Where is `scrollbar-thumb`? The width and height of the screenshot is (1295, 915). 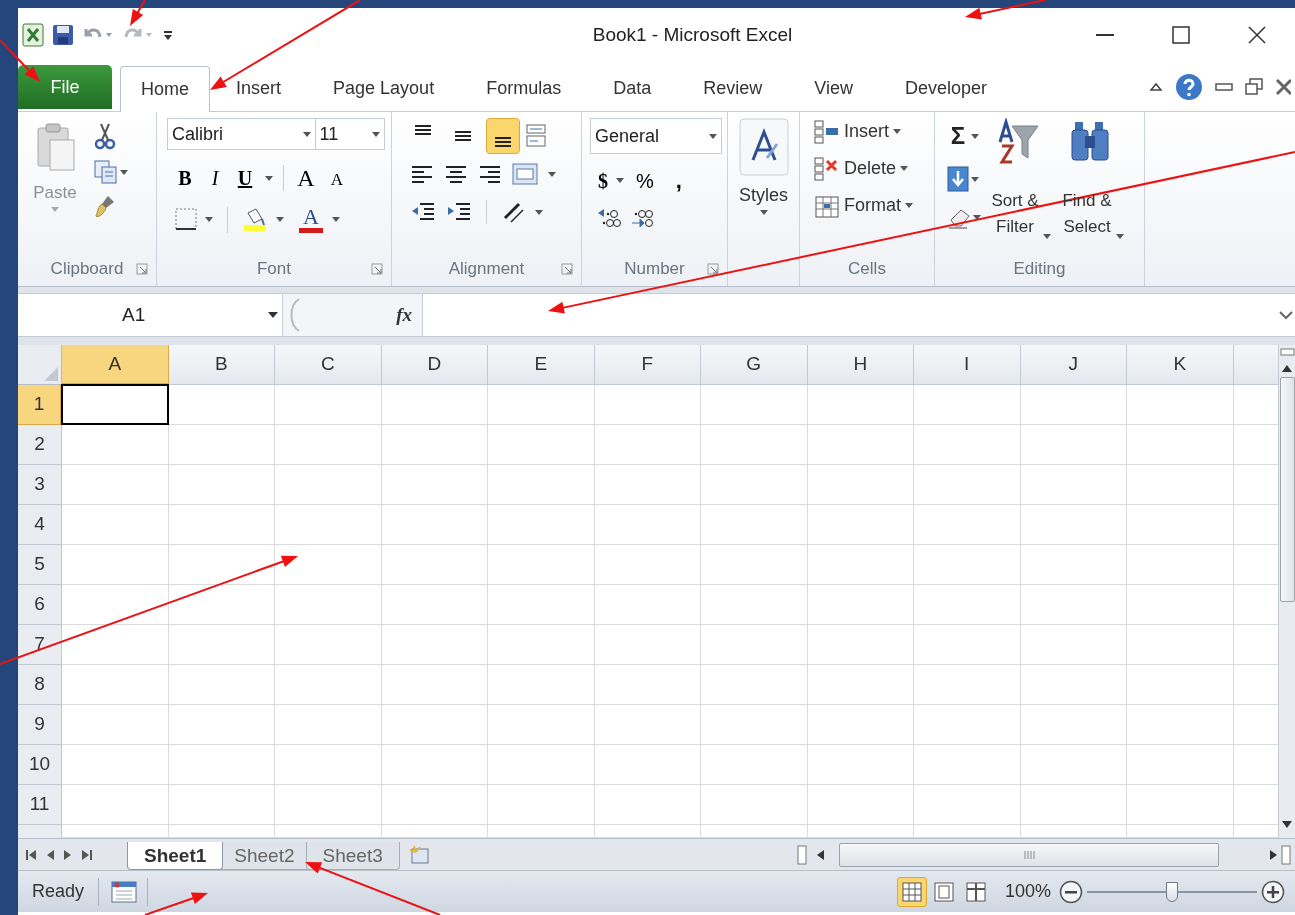
scrollbar-thumb is located at coordinates (1287, 489).